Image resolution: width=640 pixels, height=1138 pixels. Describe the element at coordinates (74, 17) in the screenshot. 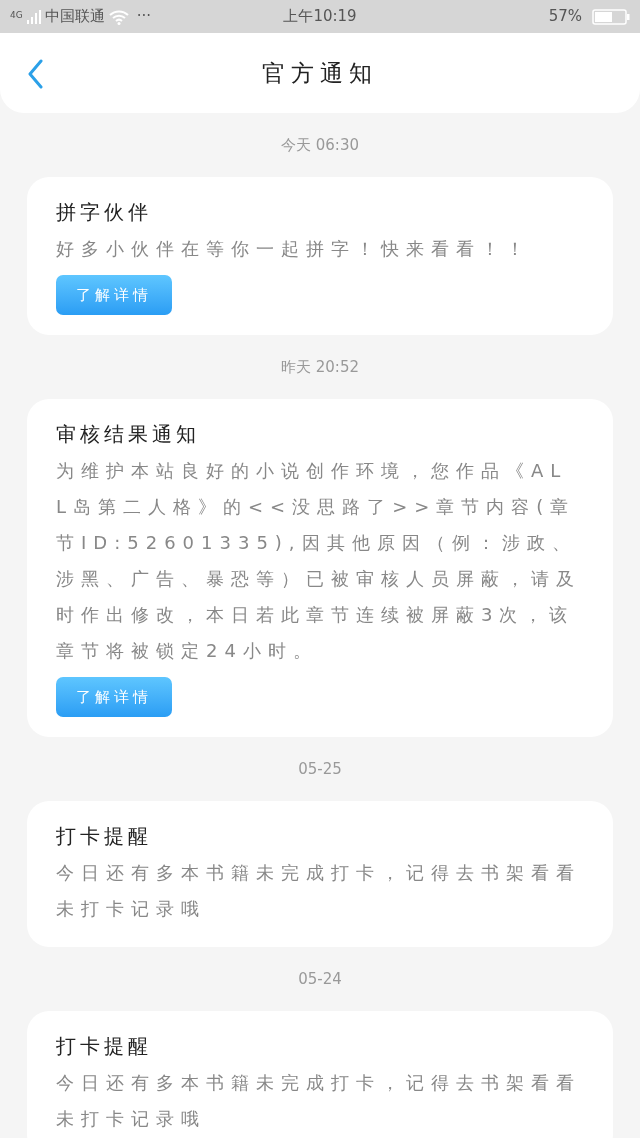

I see `carrier-label: 中国联通` at that location.